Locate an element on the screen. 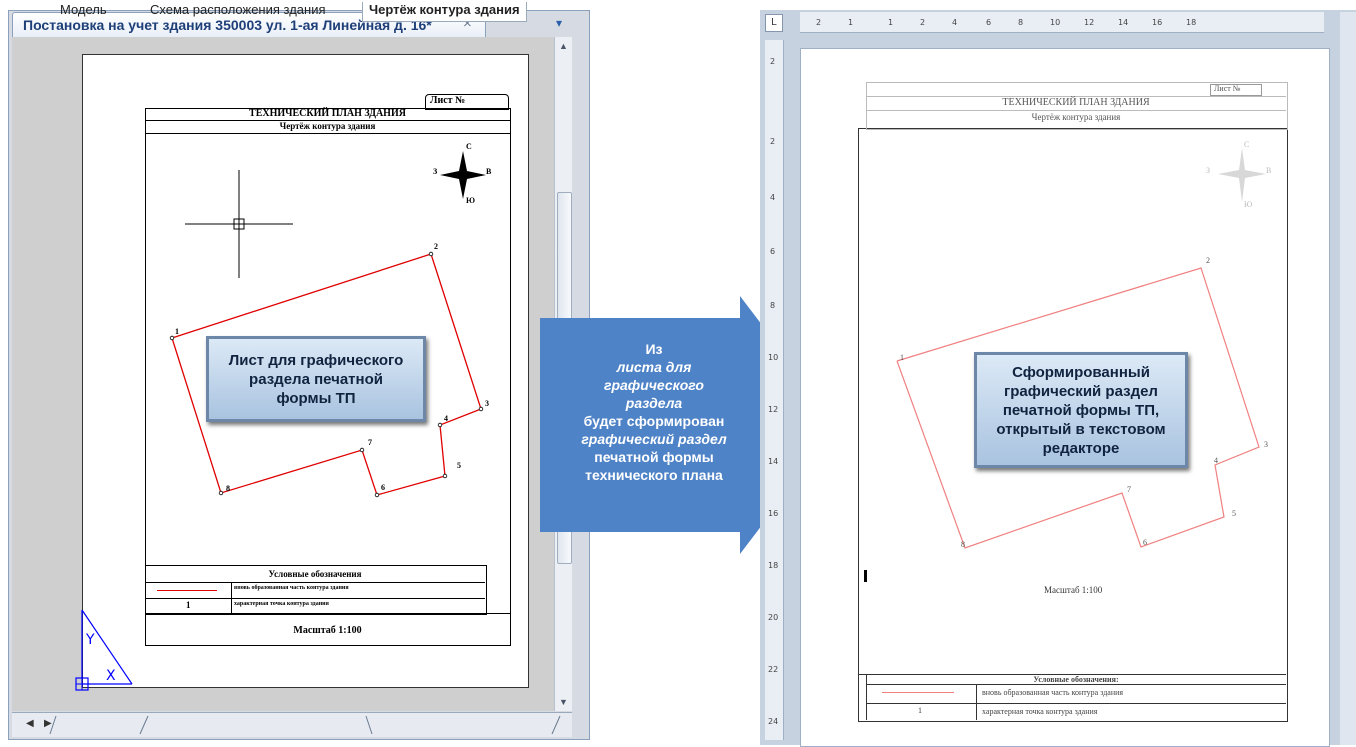  word-point-label: 5 is located at coordinates (1234, 513).